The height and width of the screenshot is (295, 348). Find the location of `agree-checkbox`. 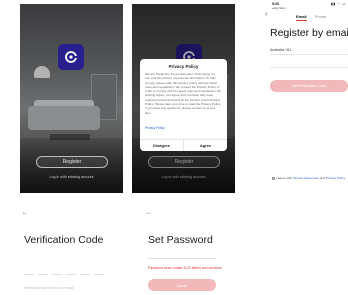

agree-checkbox is located at coordinates (273, 178).